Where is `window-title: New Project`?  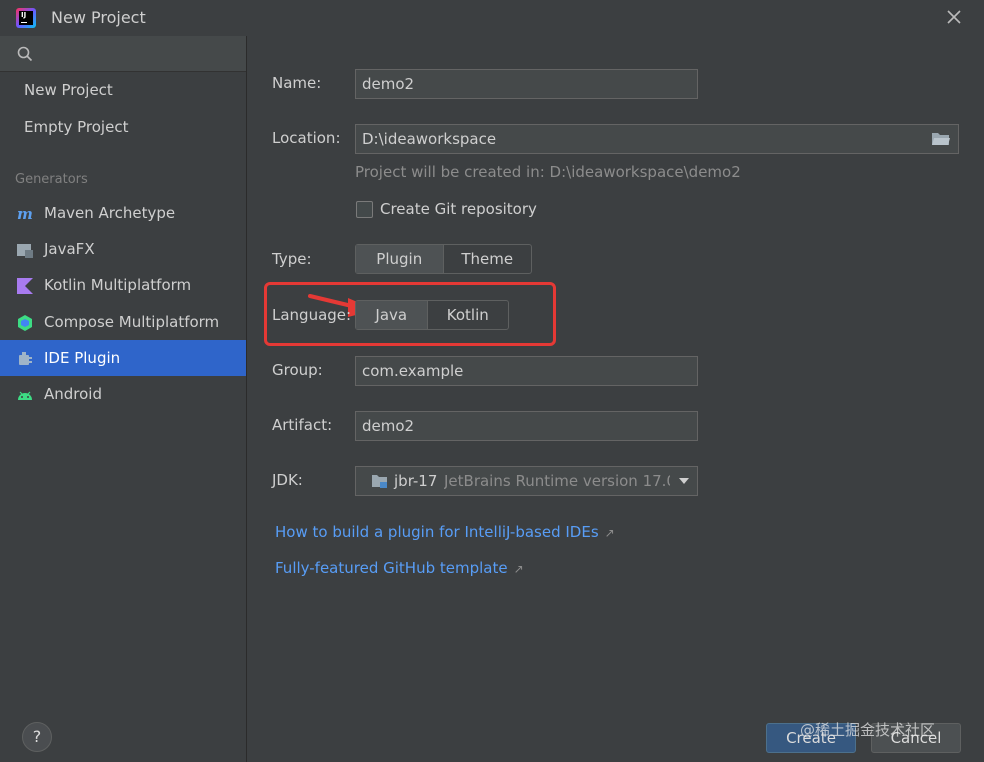
window-title: New Project is located at coordinates (98, 17).